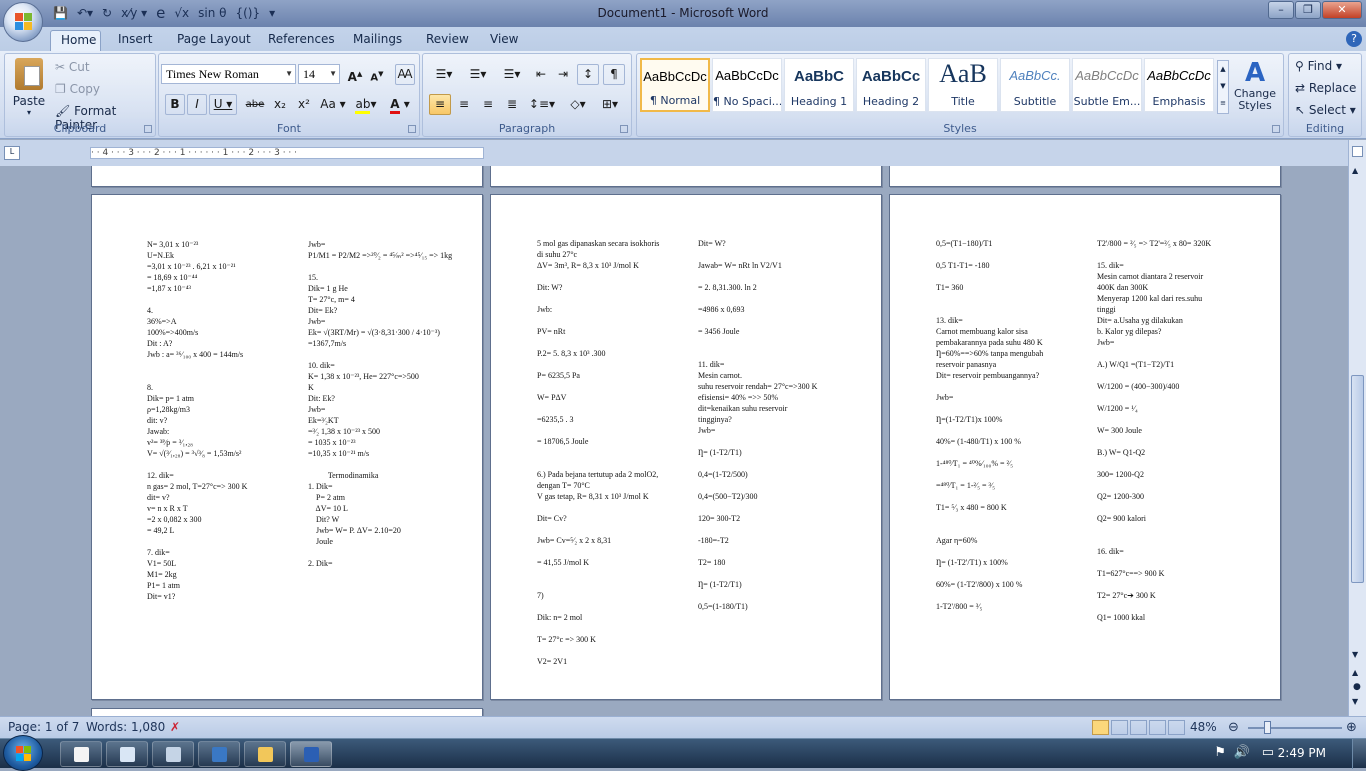 This screenshot has height=771, width=1366. What do you see at coordinates (819, 85) in the screenshot?
I see `style-heading-1: AaBbC Heading 1` at bounding box center [819, 85].